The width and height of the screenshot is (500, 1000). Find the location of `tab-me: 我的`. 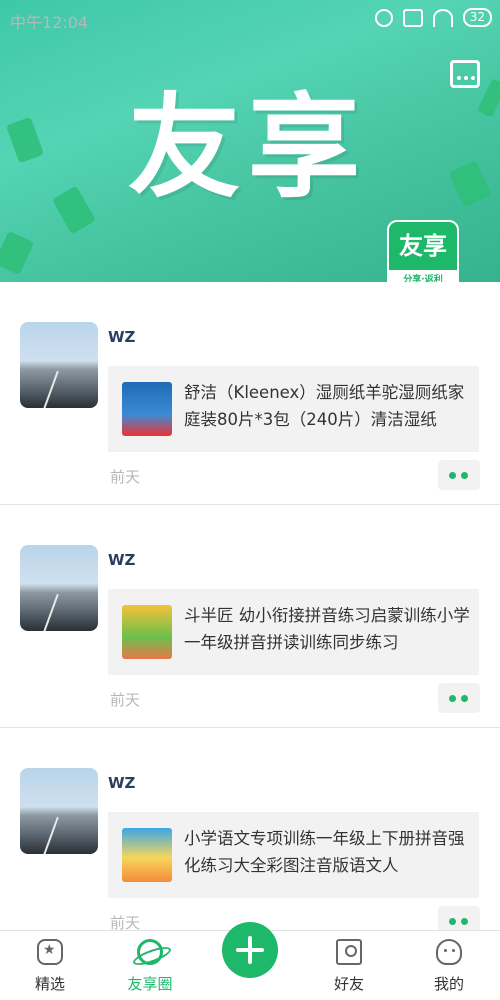

tab-me: 我的 is located at coordinates (449, 965).